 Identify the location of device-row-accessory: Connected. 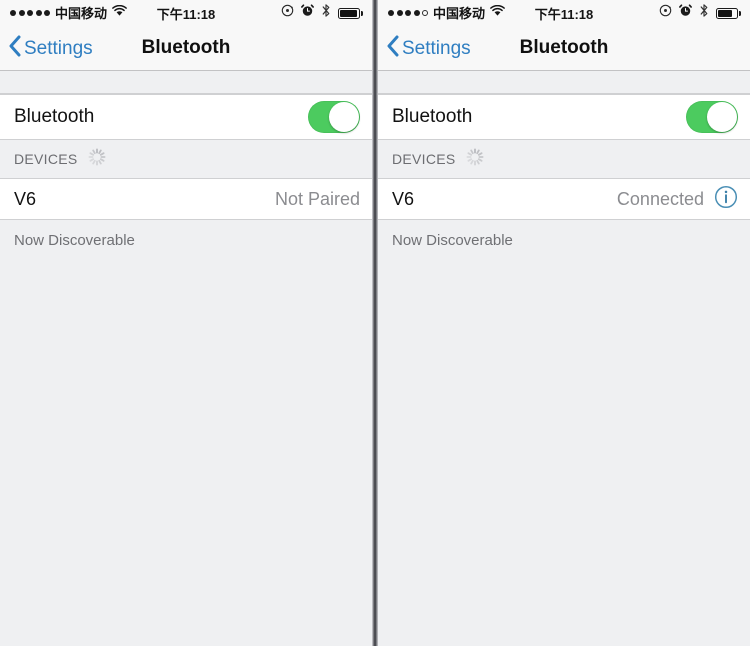
(677, 199).